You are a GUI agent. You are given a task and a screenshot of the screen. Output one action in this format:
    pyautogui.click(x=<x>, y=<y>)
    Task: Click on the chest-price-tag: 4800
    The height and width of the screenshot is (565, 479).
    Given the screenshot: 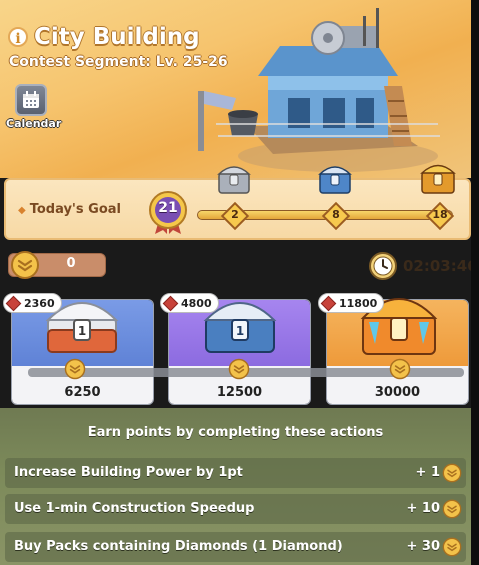 What is the action you would take?
    pyautogui.click(x=189, y=303)
    